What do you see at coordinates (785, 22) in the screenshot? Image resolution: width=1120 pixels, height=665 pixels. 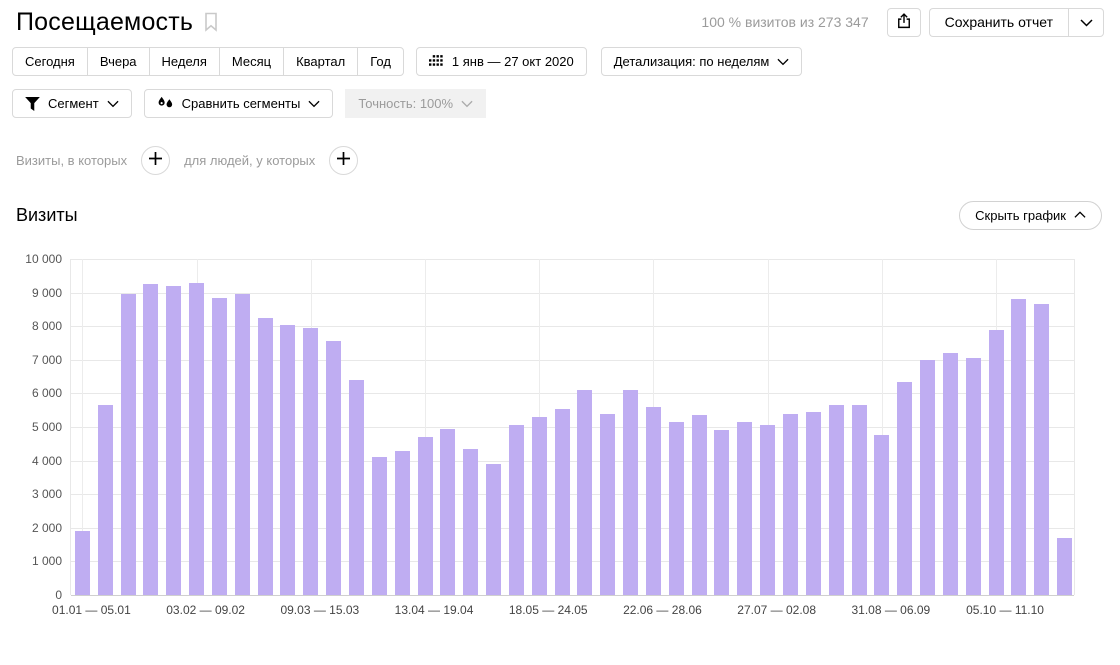 I see `visits-summary: 100 % визитов из 273 347` at bounding box center [785, 22].